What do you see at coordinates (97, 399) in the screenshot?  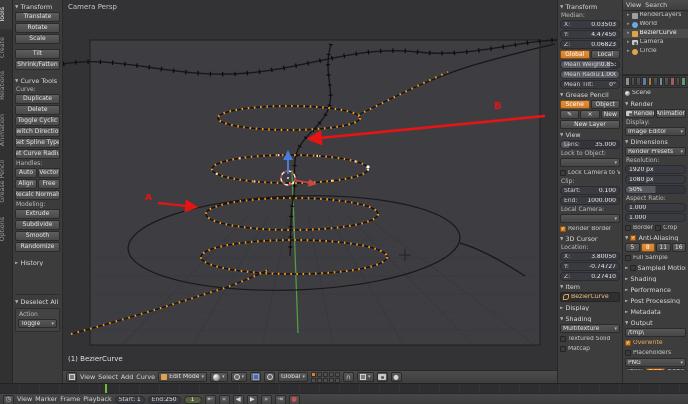 I see `timeline-menu-playback: Playback` at bounding box center [97, 399].